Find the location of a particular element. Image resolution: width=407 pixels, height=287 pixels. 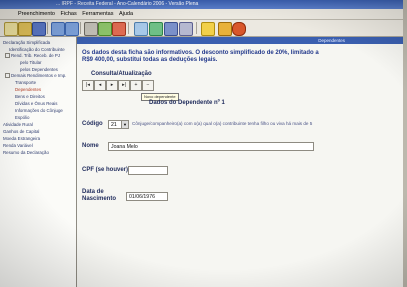

sidebar-item-ganhos: Ganhos de Capital is located at coordinates (21, 131).